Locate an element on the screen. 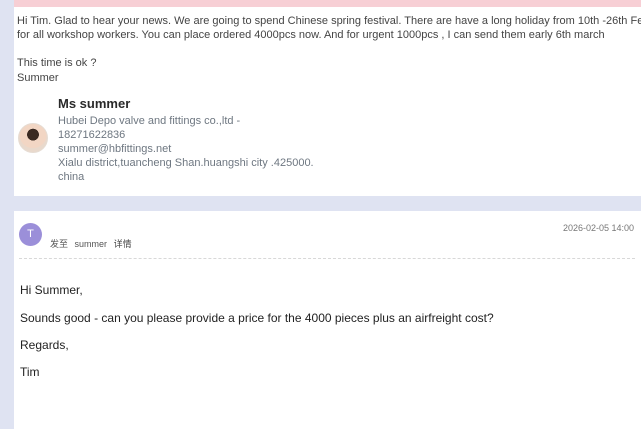 The width and height of the screenshot is (641, 429). header-divider is located at coordinates (327, 258).